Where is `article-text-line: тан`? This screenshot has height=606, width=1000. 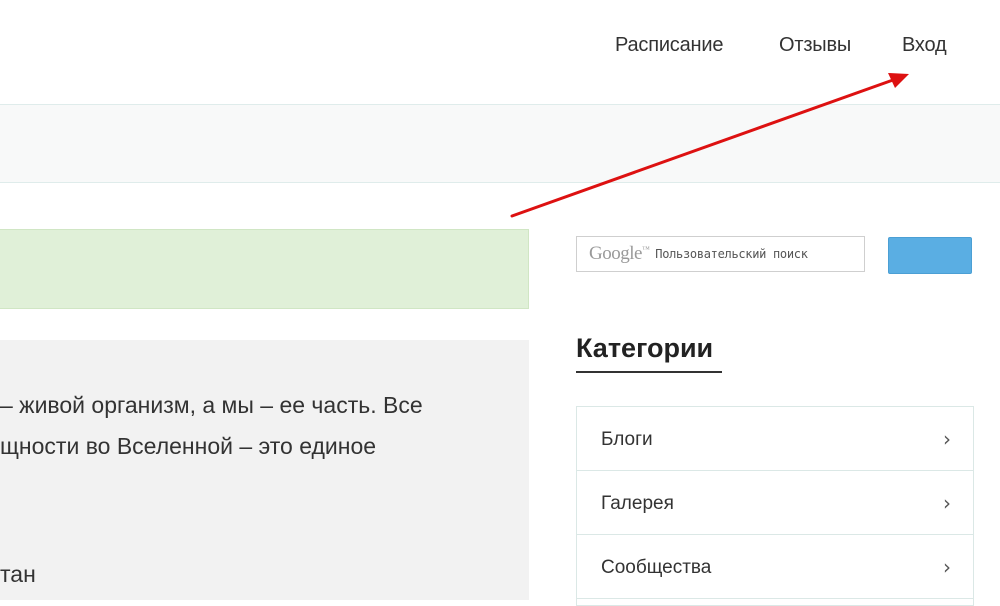
article-text-line: тан is located at coordinates (18, 574).